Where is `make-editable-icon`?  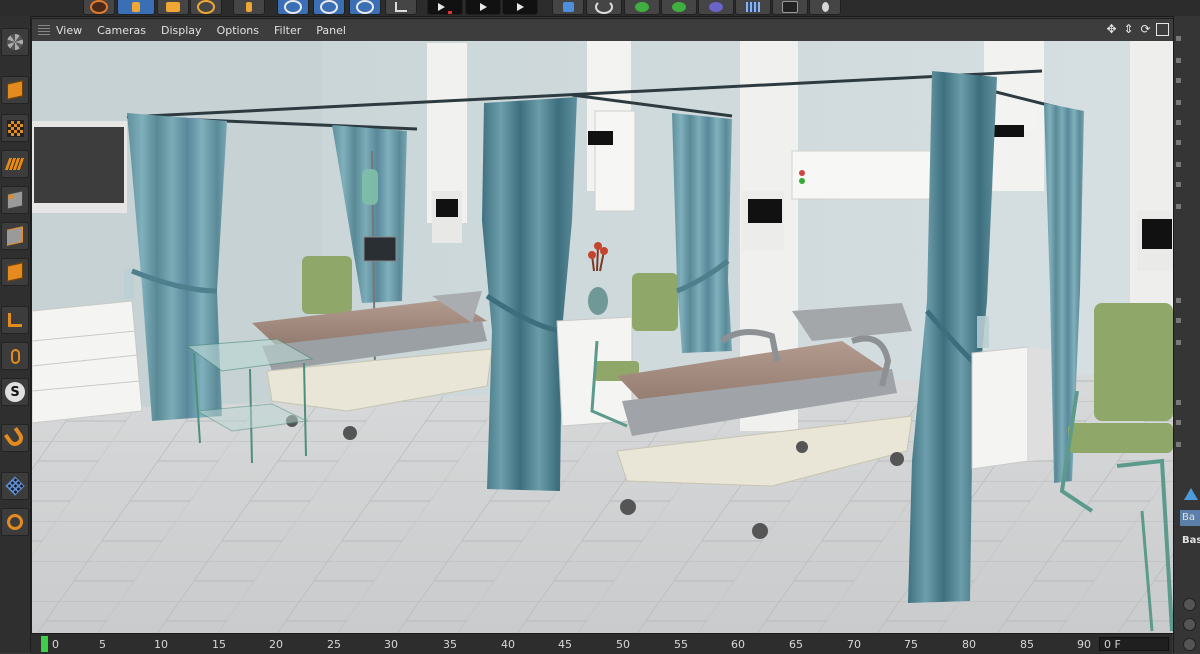
make-editable-icon is located at coordinates (15, 42).